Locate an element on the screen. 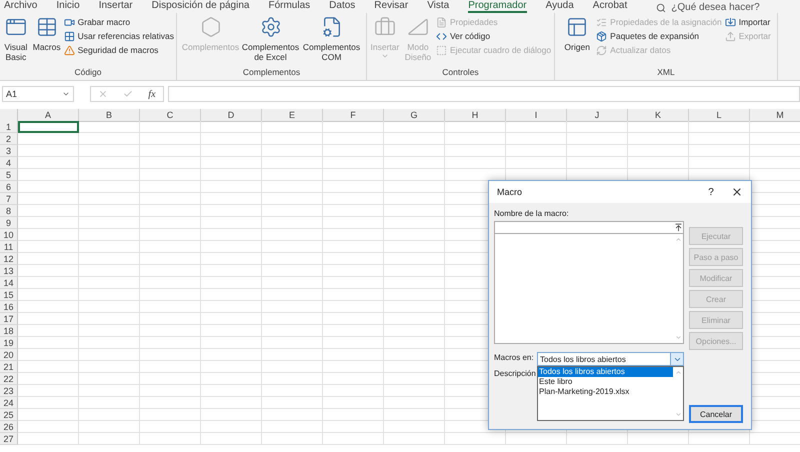 Image resolution: width=800 pixels, height=452 pixels. column-header: M is located at coordinates (775, 115).